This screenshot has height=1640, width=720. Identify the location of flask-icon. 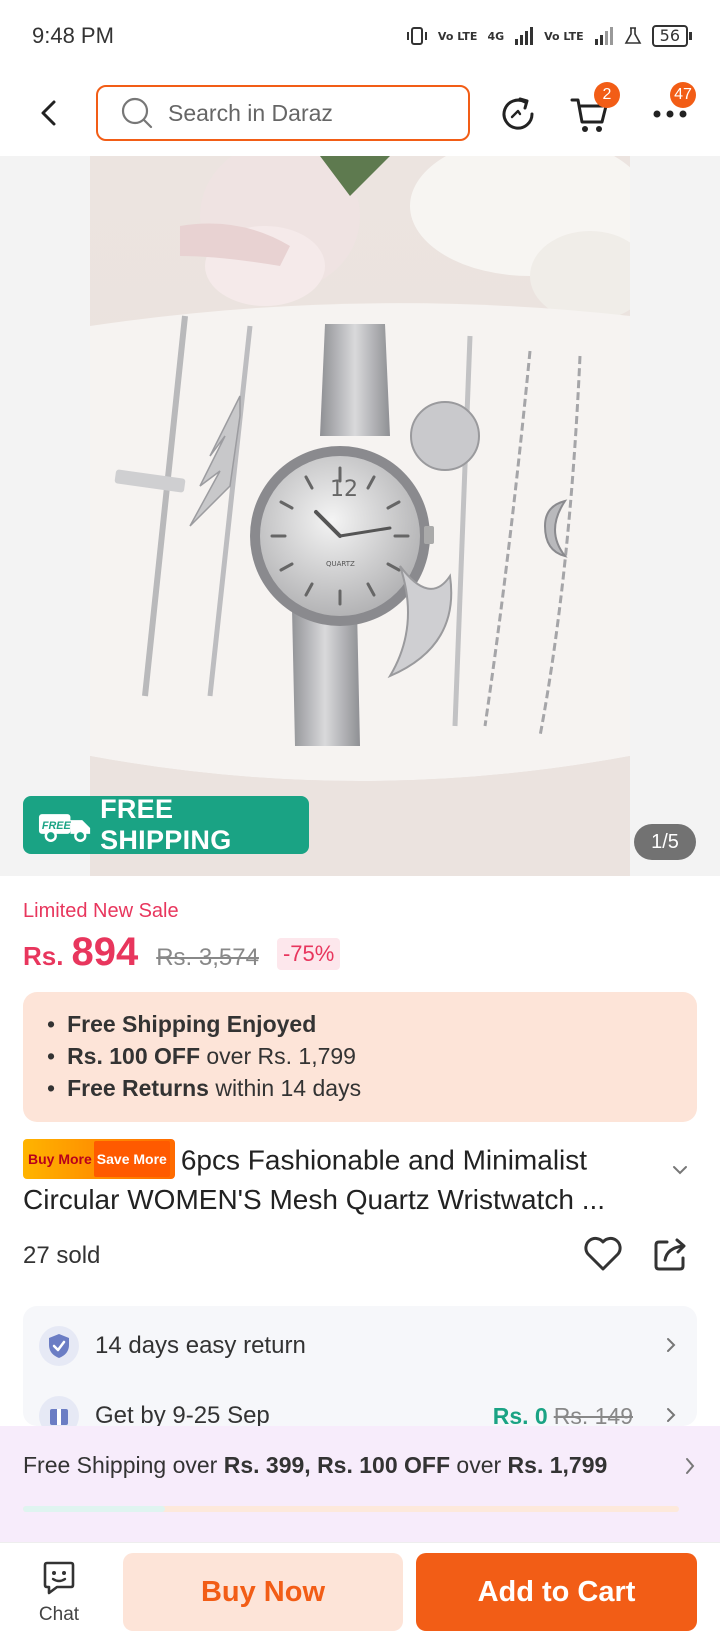
(633, 35).